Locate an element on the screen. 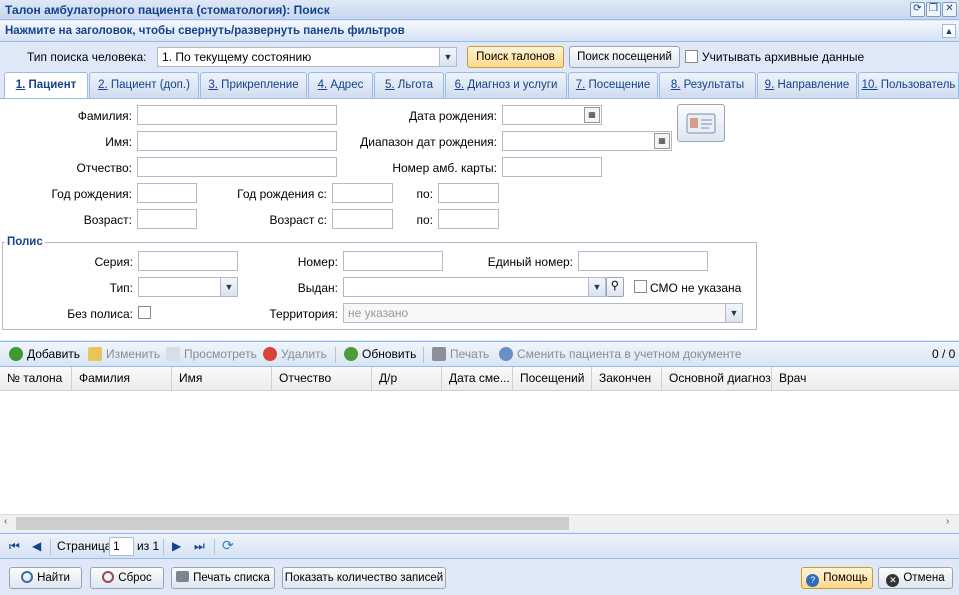 The width and height of the screenshot is (959, 595). read-card-button is located at coordinates (701, 123).